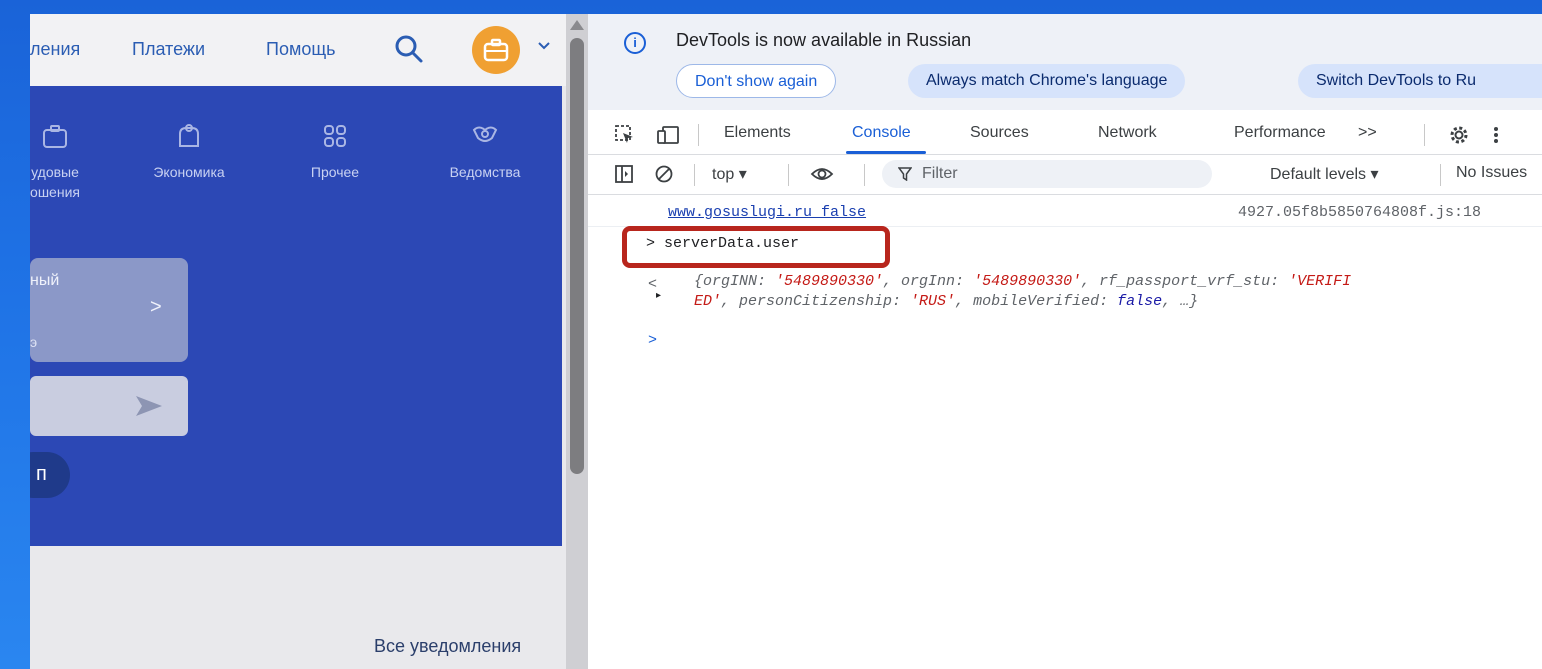 The image size is (1542, 669). I want to click on all-notifications-link: Все уведомления, so click(447, 646).